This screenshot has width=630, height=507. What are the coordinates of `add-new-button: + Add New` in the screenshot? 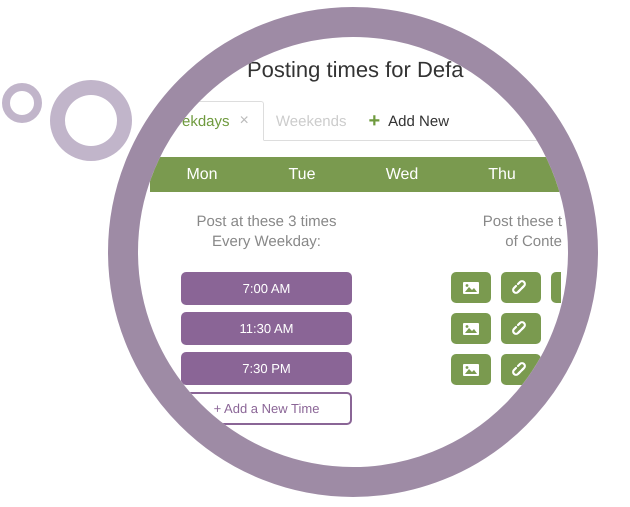 It's located at (409, 121).